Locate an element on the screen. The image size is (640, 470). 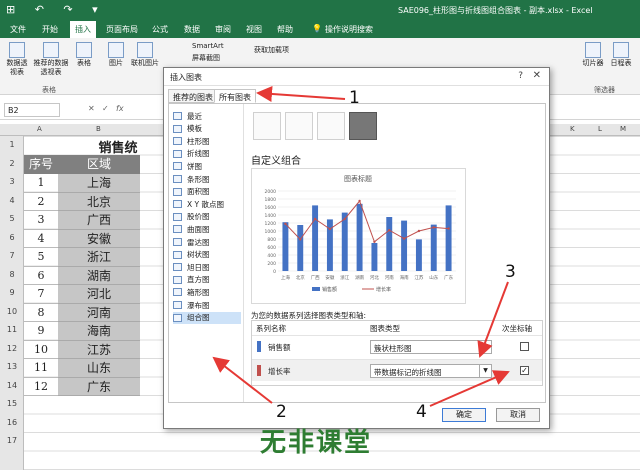
watermark: 无非课堂 is located at coordinates (316, 443).